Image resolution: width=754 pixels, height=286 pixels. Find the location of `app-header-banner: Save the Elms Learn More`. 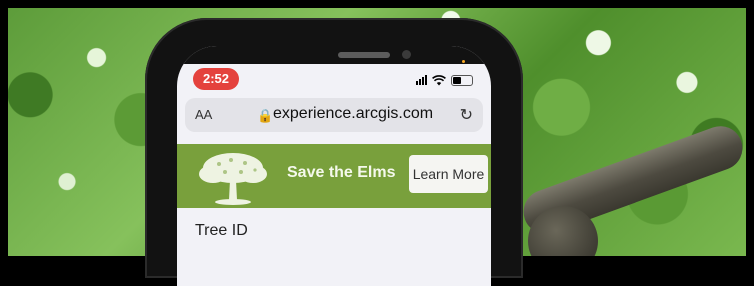

app-header-banner: Save the Elms Learn More is located at coordinates (334, 176).